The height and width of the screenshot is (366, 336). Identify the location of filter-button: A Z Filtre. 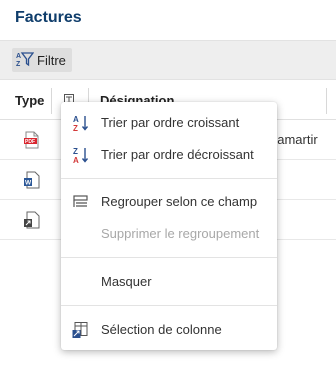
(42, 60).